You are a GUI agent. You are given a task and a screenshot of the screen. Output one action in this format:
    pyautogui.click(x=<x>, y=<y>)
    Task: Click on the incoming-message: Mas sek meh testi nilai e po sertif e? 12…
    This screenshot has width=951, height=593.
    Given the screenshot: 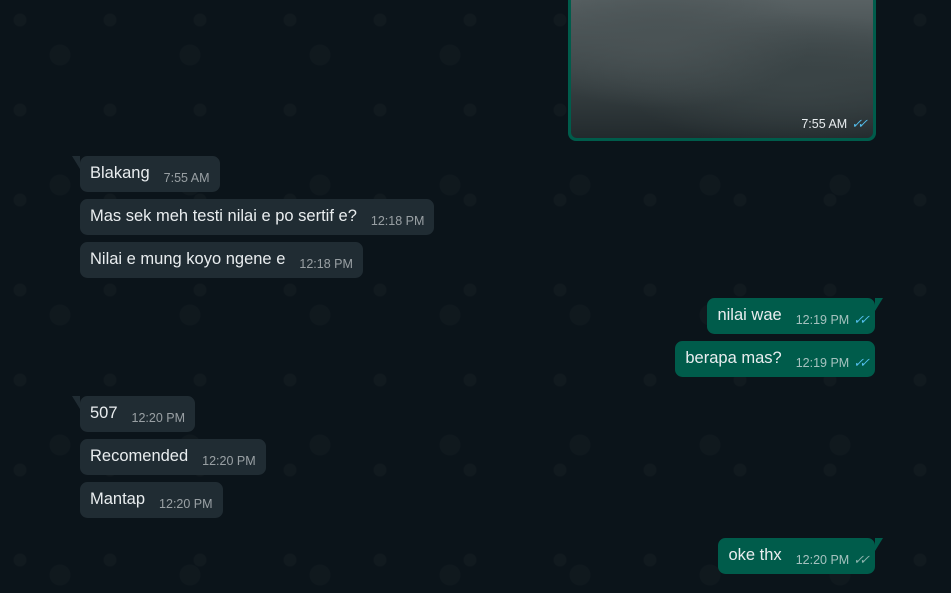 What is the action you would take?
    pyautogui.click(x=257, y=217)
    